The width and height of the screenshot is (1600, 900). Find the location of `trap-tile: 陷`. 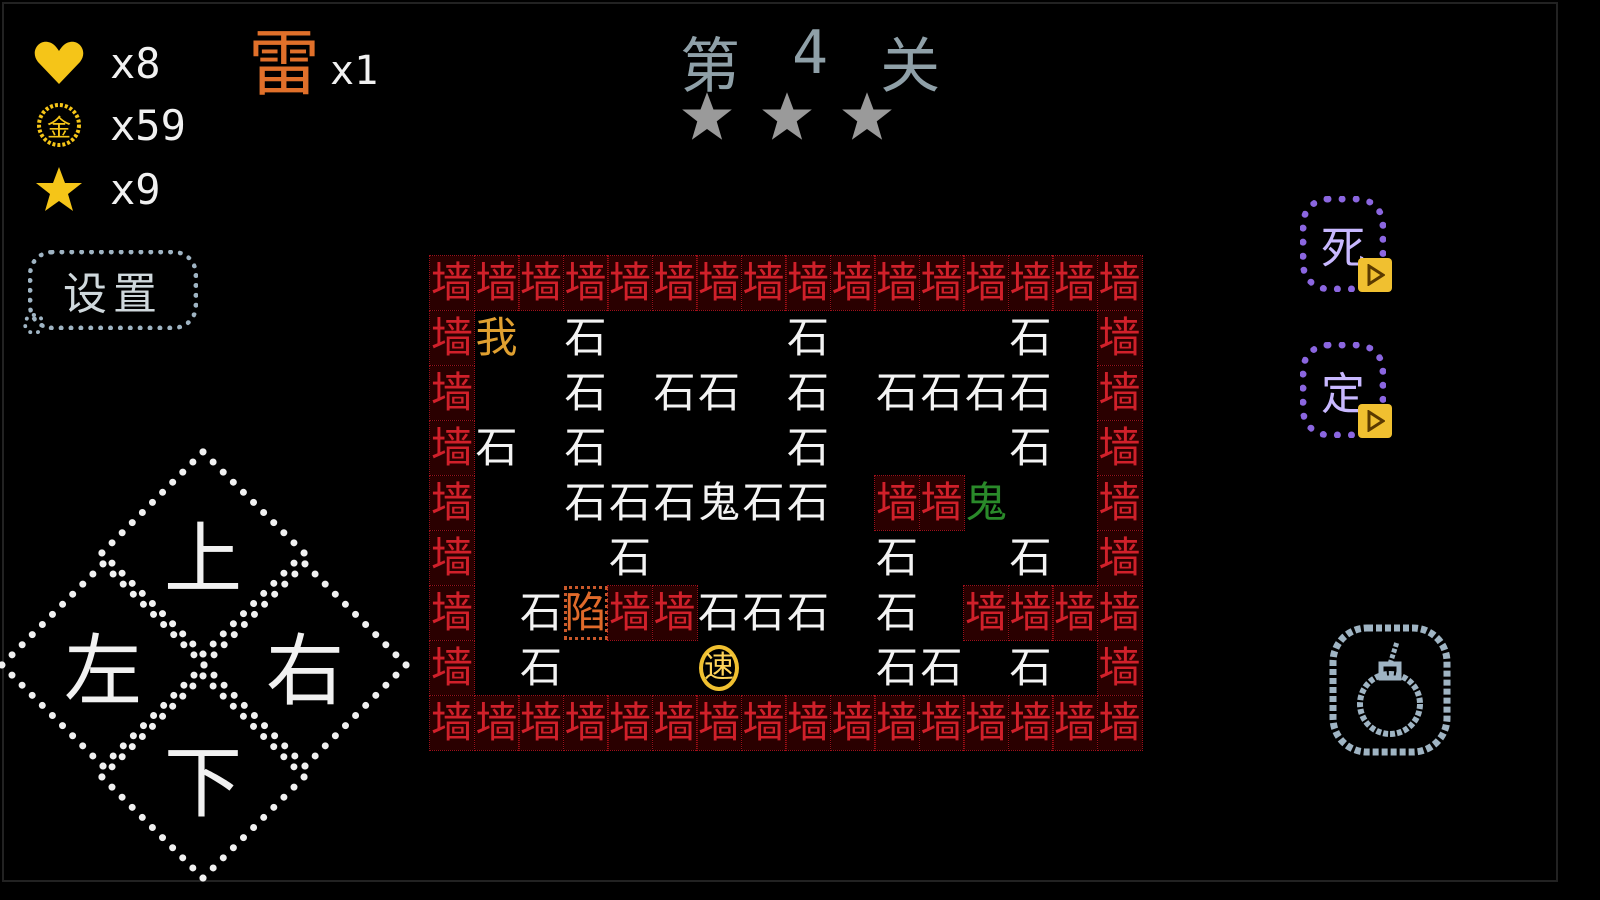

trap-tile: 陷 is located at coordinates (585, 613).